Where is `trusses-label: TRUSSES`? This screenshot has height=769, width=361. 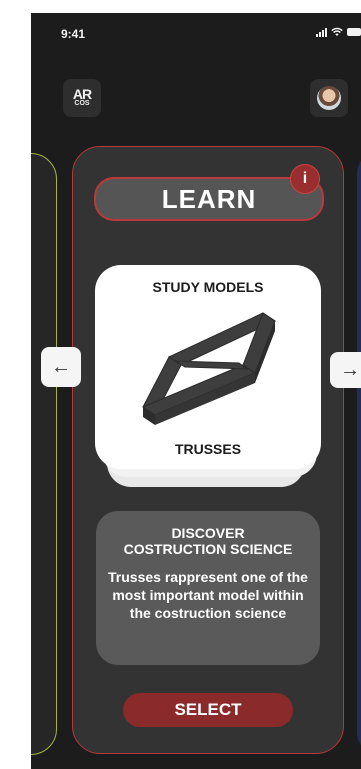
trusses-label: TRUSSES is located at coordinates (208, 449).